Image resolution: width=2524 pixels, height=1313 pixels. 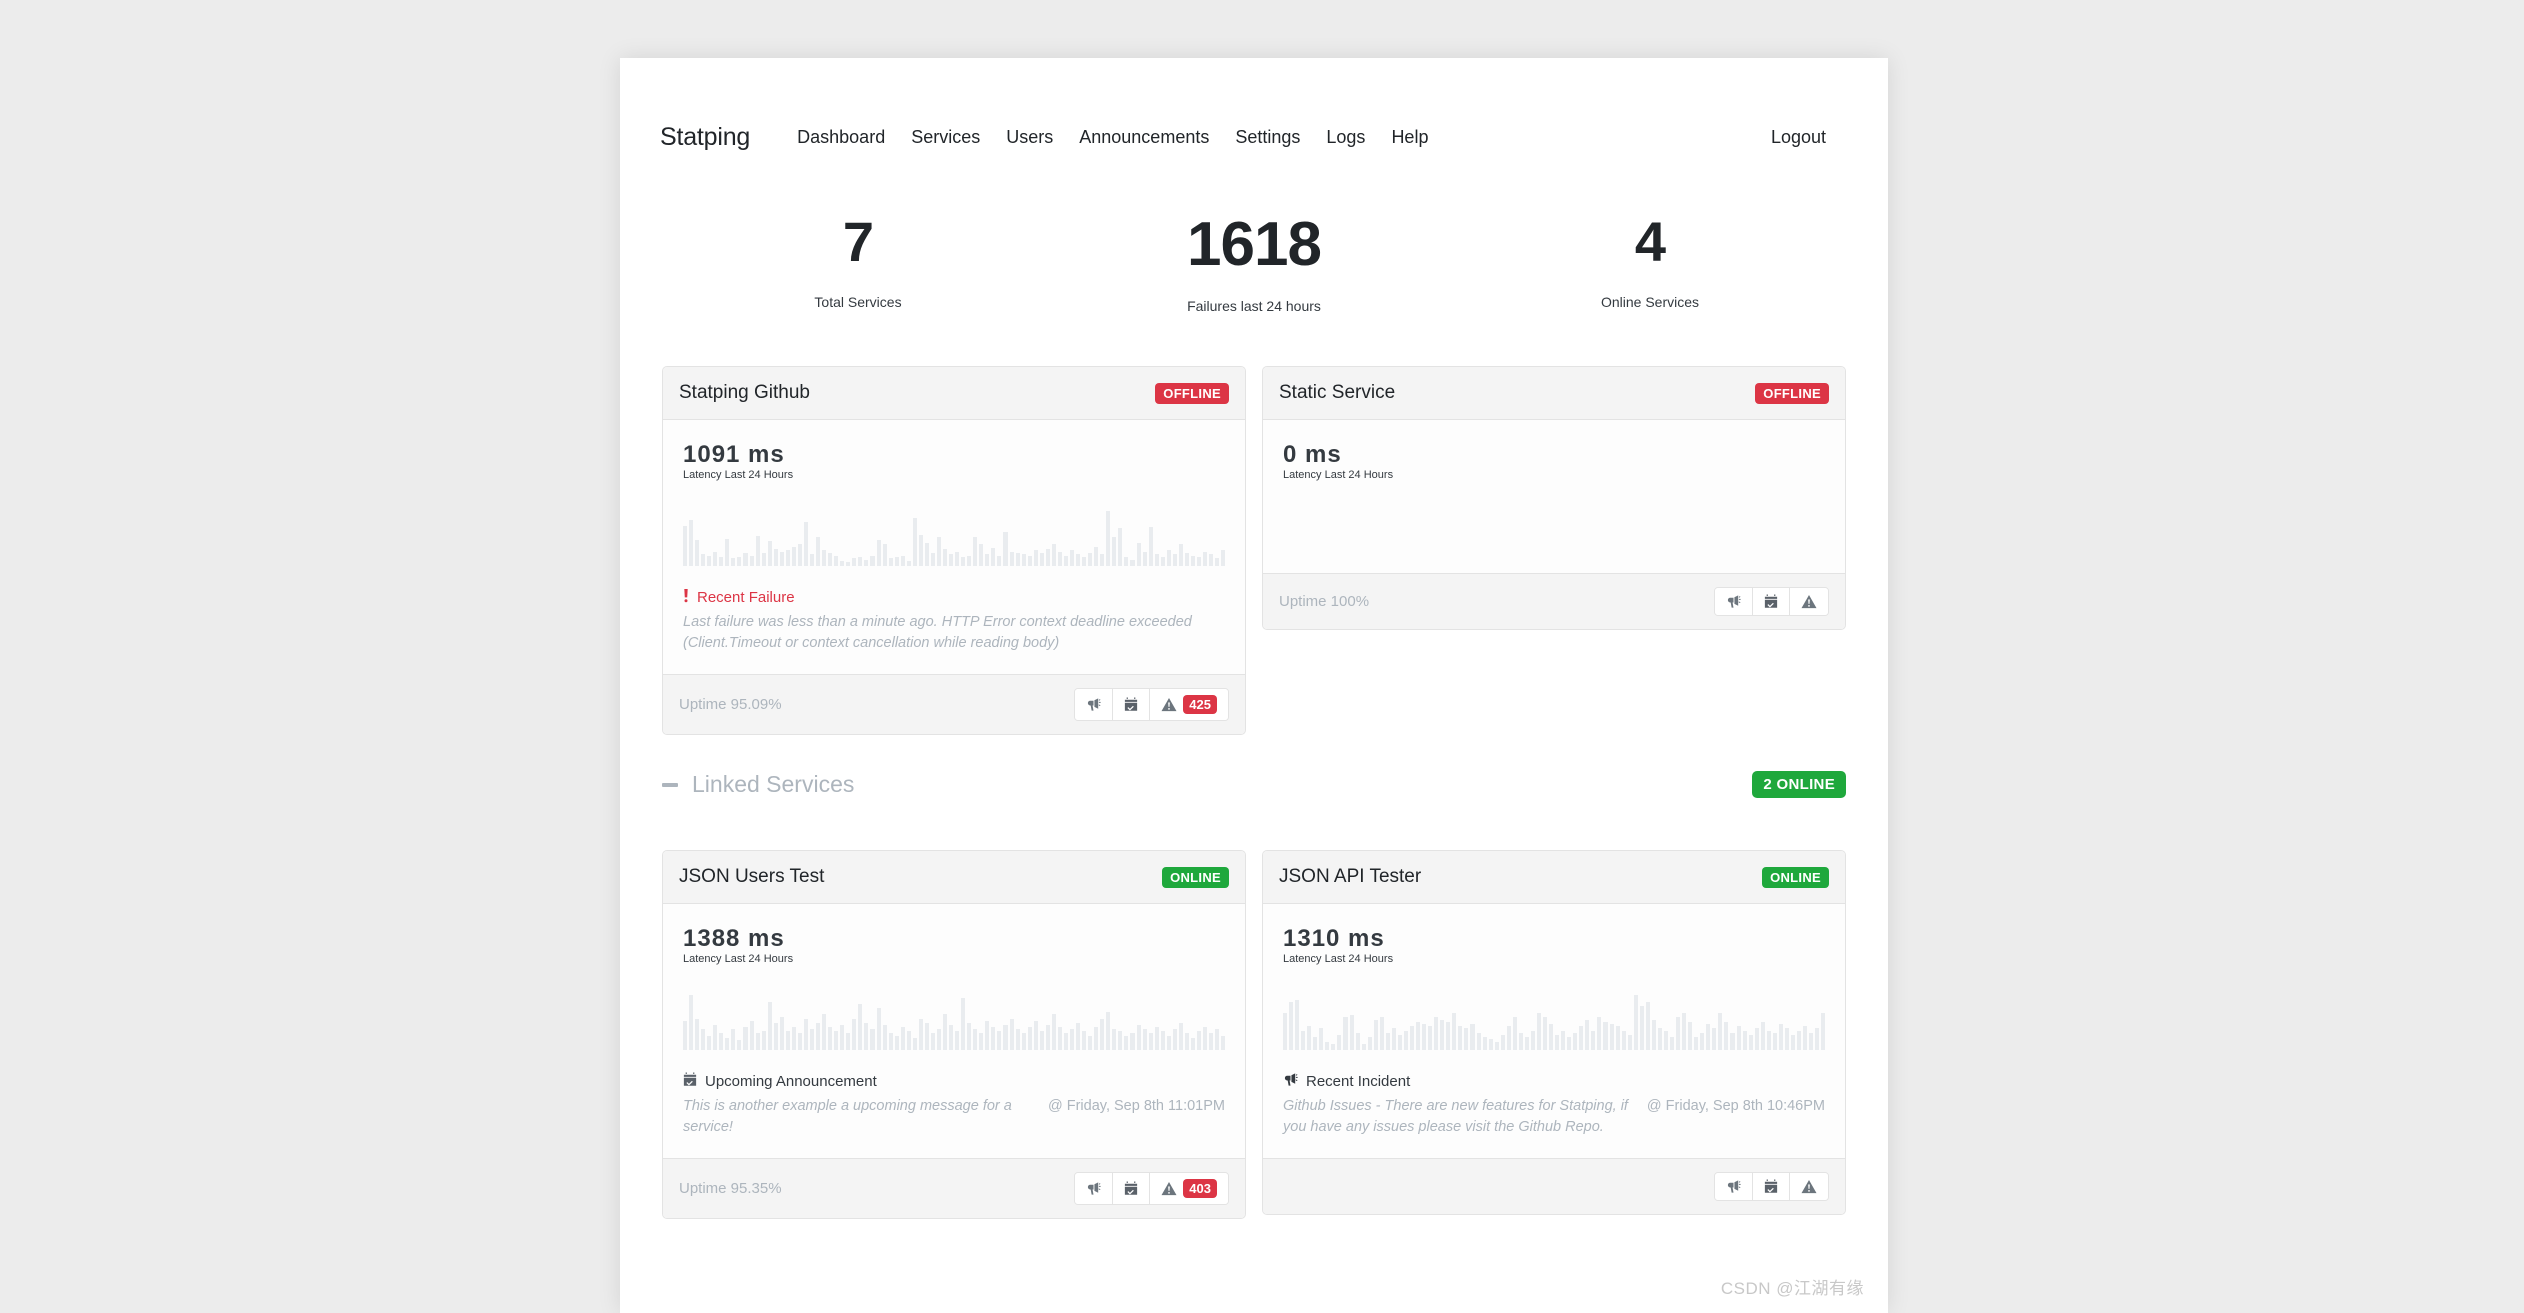 What do you see at coordinates (1350, 877) in the screenshot?
I see `service-title: JSON API Tester` at bounding box center [1350, 877].